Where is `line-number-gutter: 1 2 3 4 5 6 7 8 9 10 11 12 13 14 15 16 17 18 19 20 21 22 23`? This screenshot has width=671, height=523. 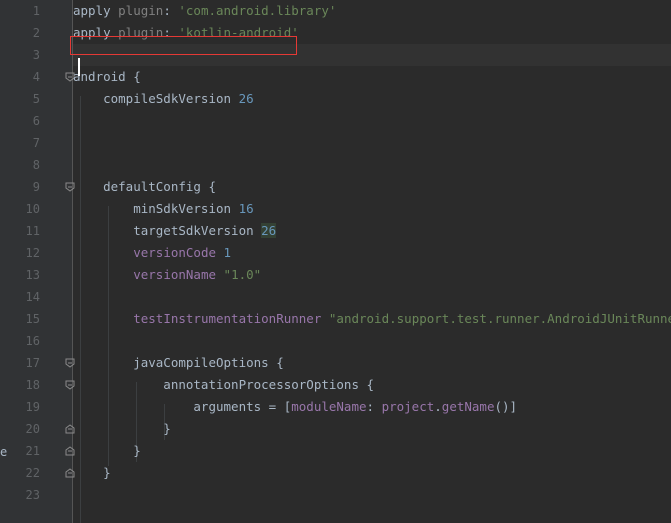
line-number-gutter: 1 2 3 4 5 6 7 8 9 10 11 12 13 14 15 16 17 18 19 20 21 22 23 is located at coordinates (42, 261).